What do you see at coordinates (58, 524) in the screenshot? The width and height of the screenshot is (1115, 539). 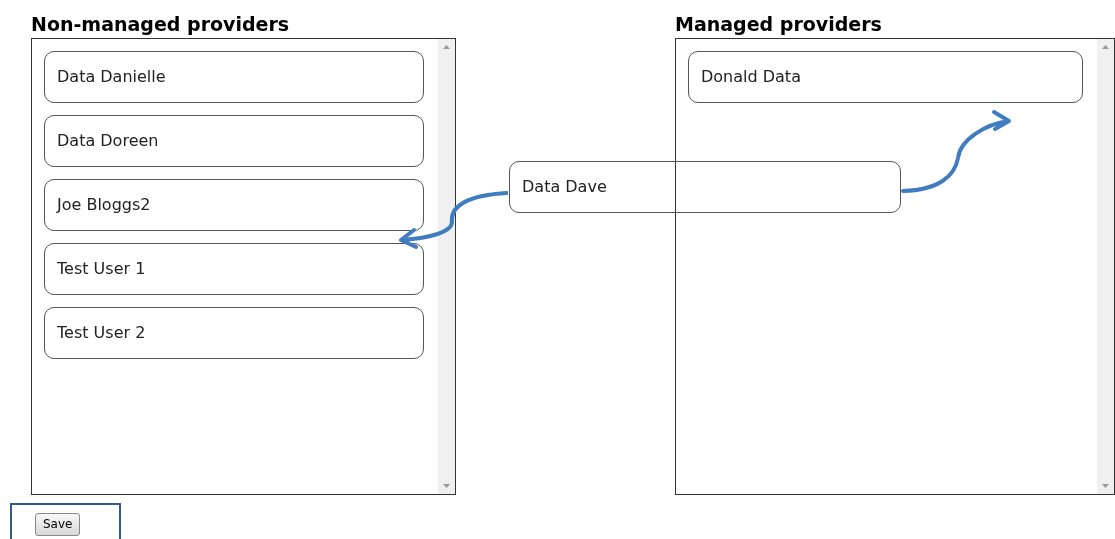 I see `save-button: Save` at bounding box center [58, 524].